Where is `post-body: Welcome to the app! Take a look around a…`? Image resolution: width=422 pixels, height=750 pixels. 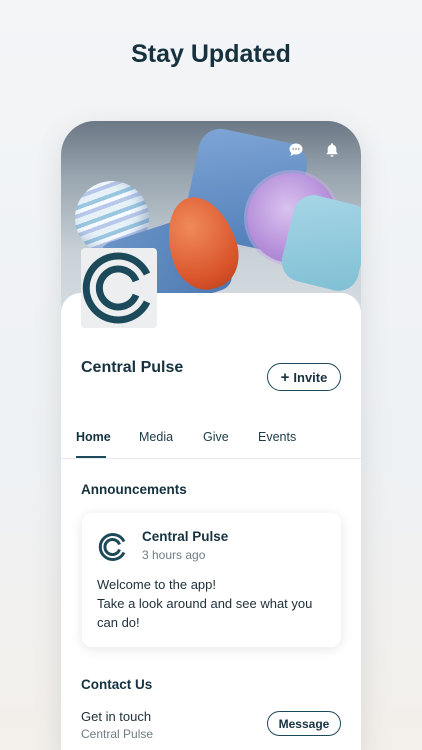 post-body: Welcome to the app! Take a look around a… is located at coordinates (205, 603).